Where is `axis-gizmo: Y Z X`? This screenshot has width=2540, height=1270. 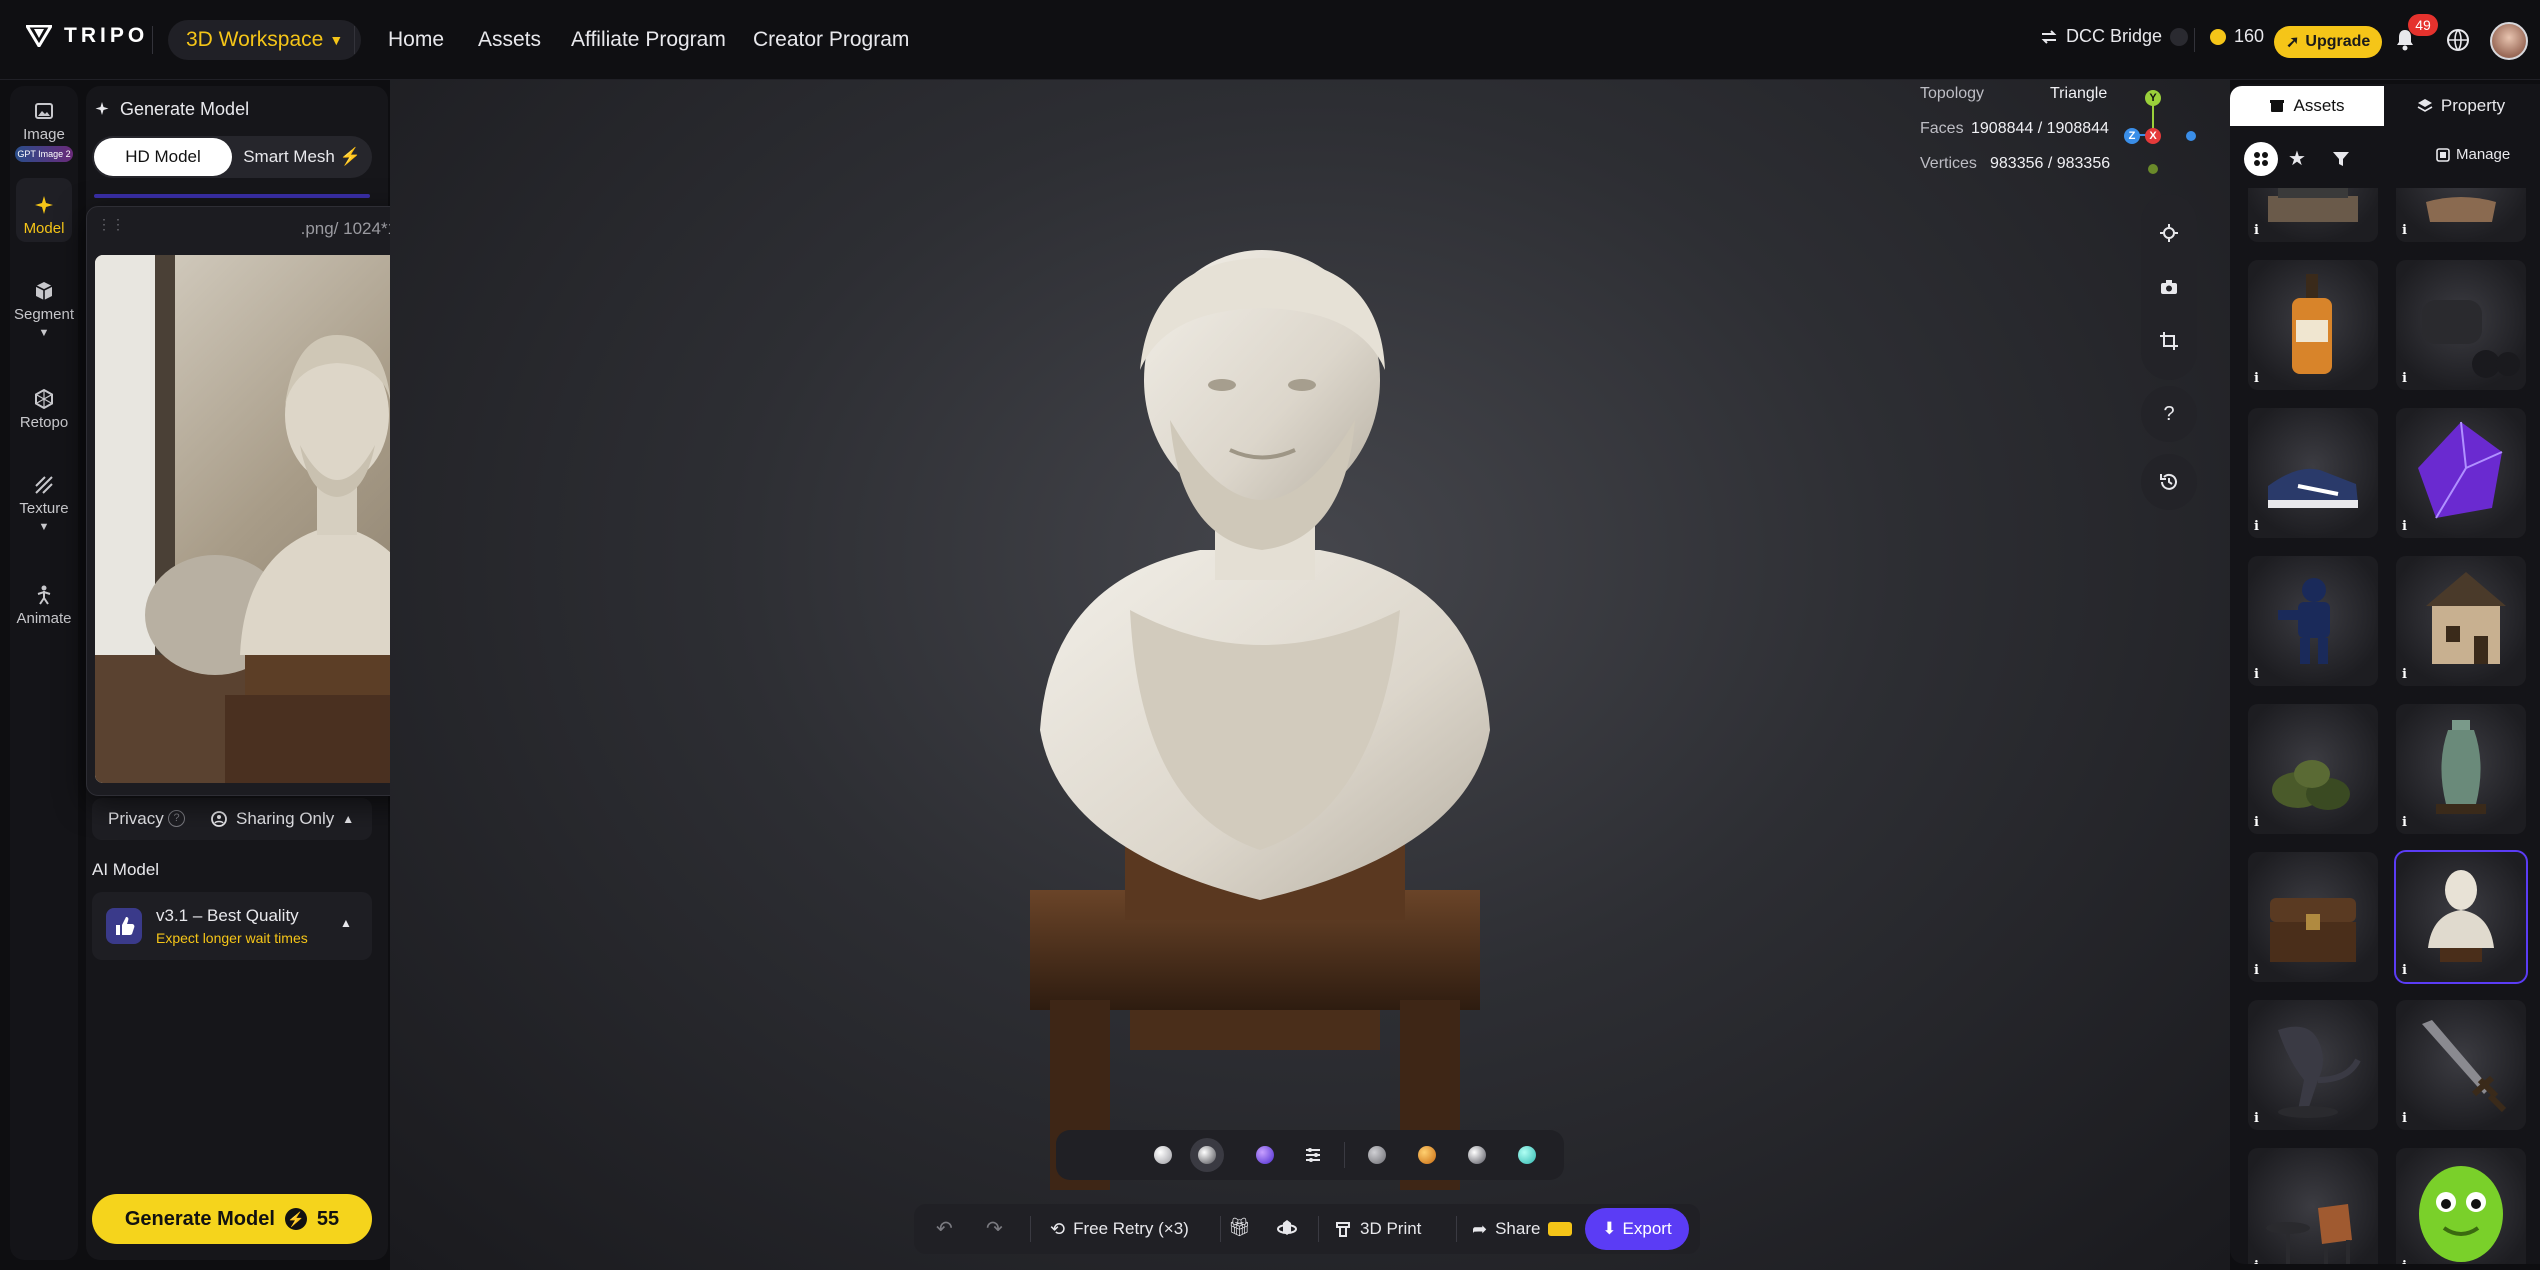 axis-gizmo: Y Z X is located at coordinates (2161, 131).